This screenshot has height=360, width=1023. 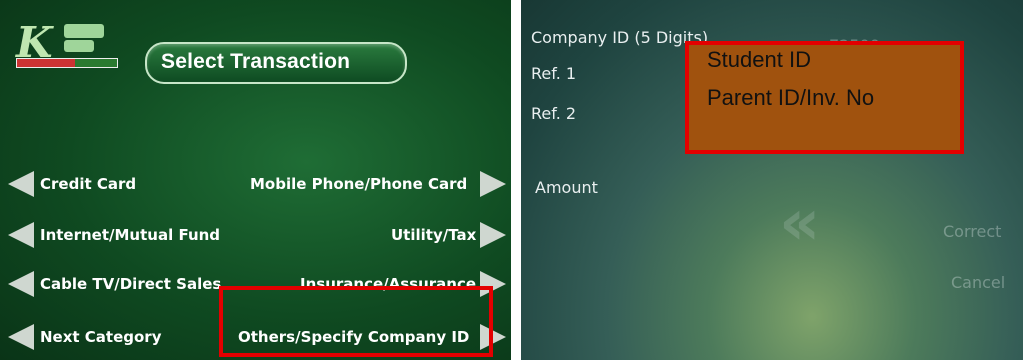 What do you see at coordinates (433, 235) in the screenshot?
I see `option-utility-tax: Utility/Tax` at bounding box center [433, 235].